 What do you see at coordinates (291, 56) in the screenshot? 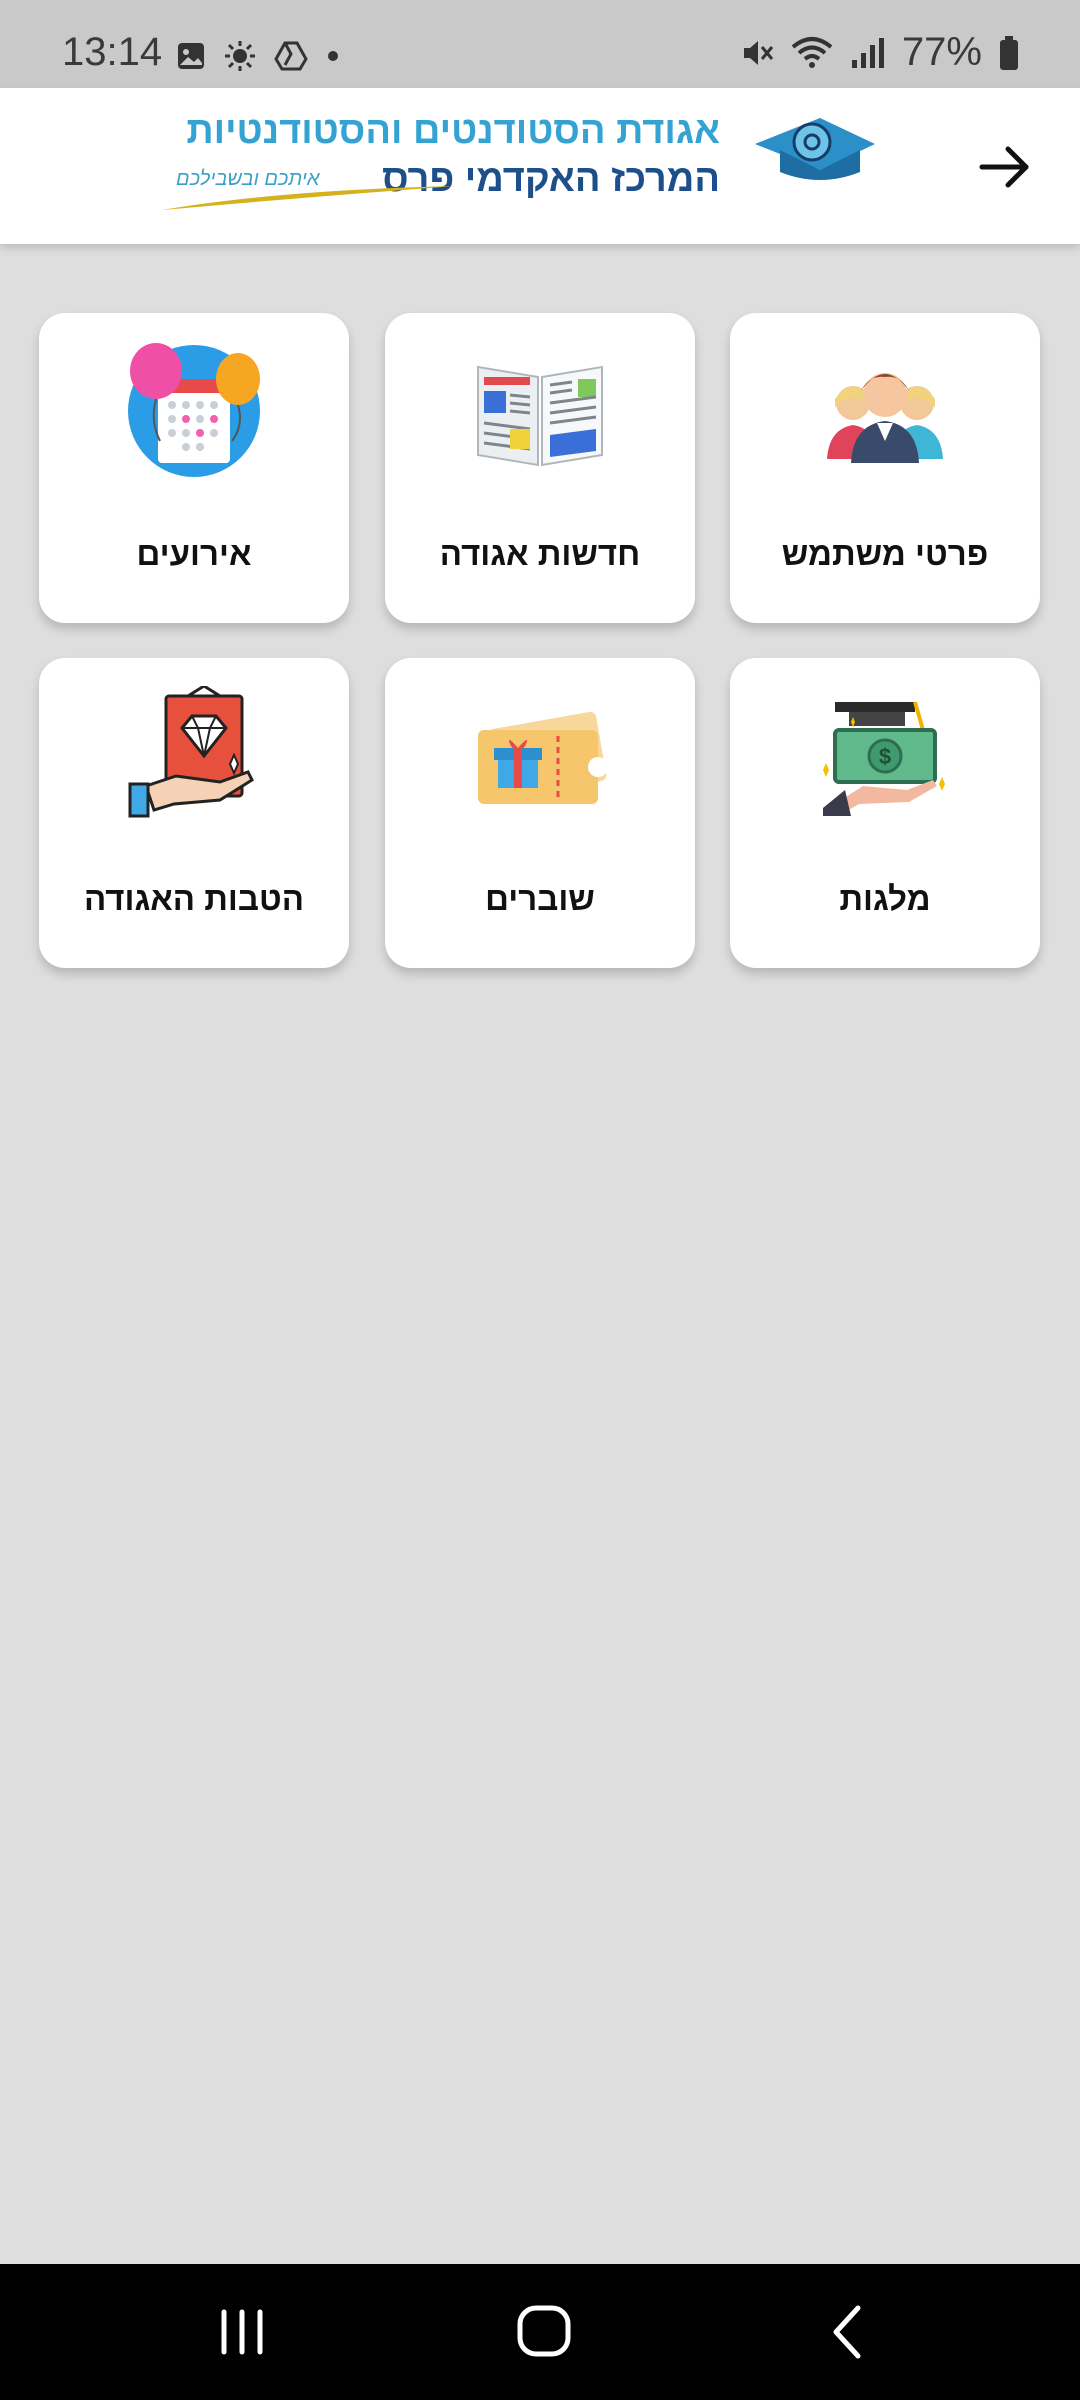
I see `drive-icon` at bounding box center [291, 56].